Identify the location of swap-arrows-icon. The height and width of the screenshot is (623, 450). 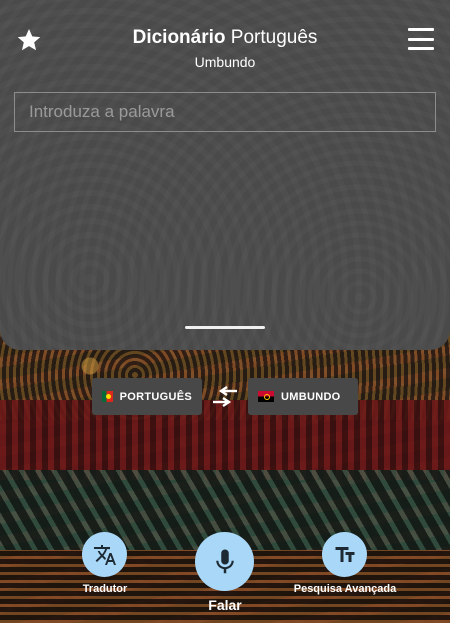
(225, 396).